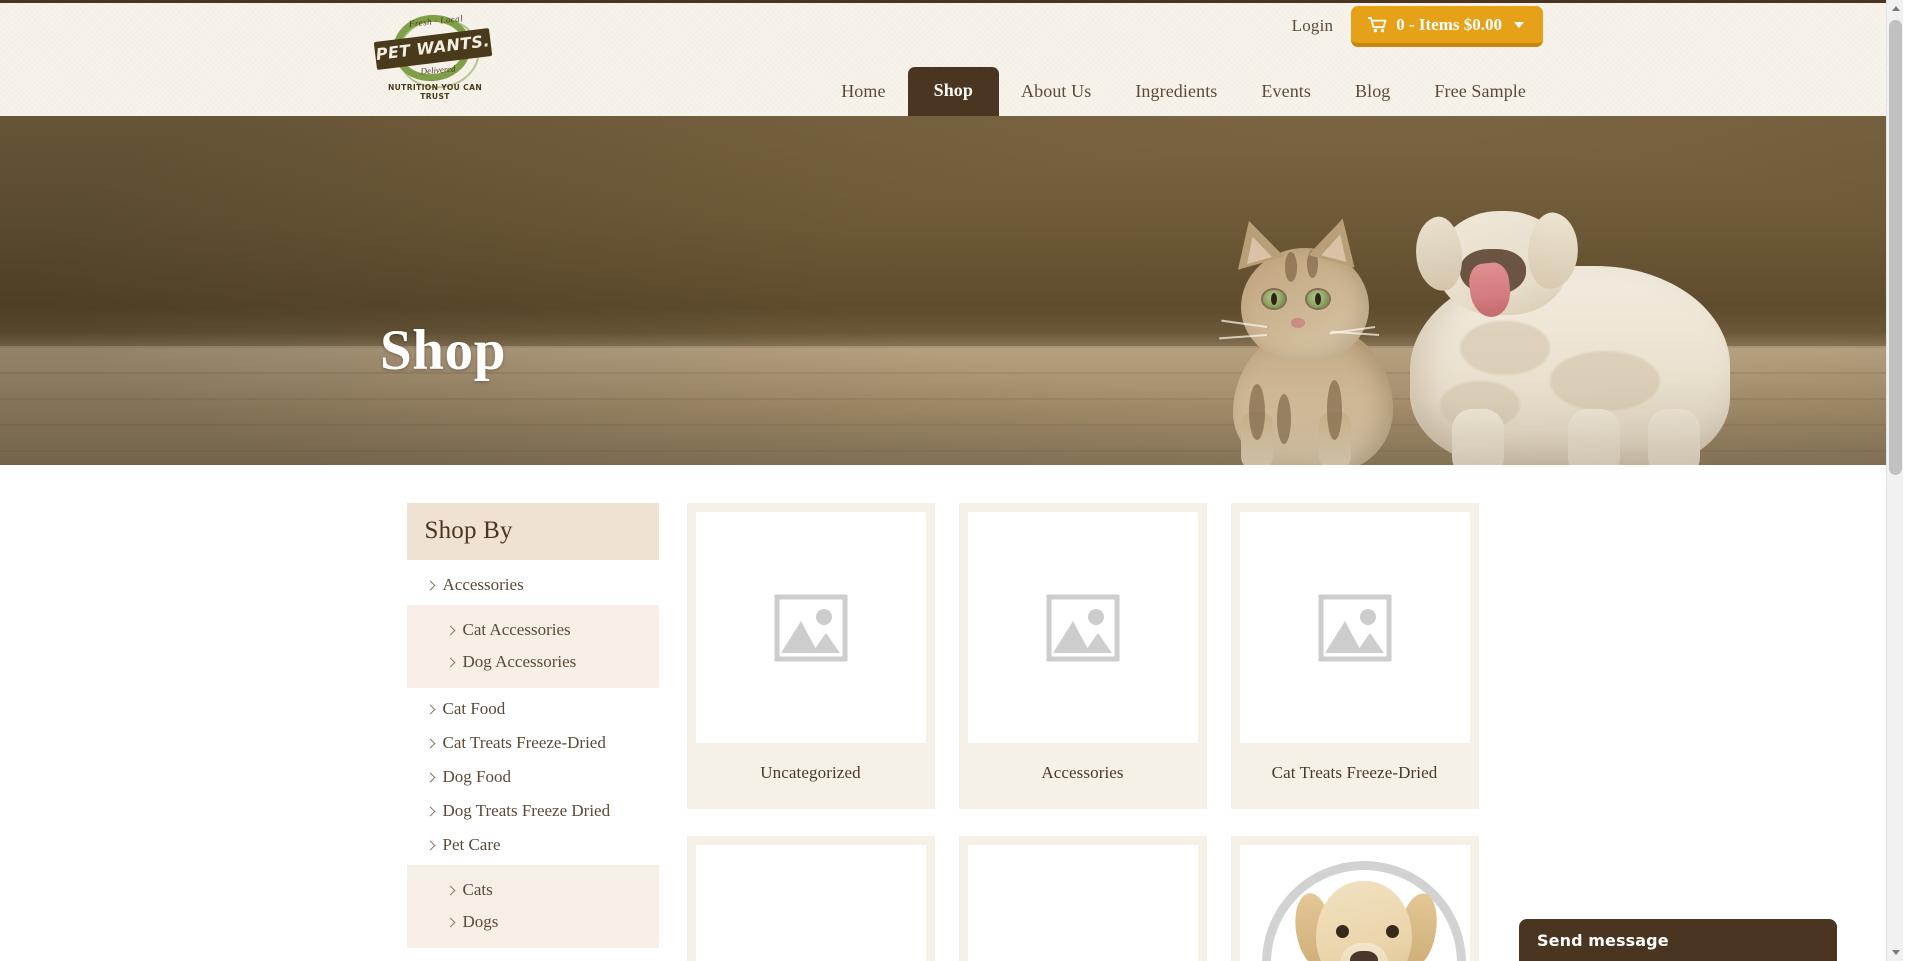 The height and width of the screenshot is (961, 1920). What do you see at coordinates (468, 530) in the screenshot?
I see `sidebar-title: Shop By` at bounding box center [468, 530].